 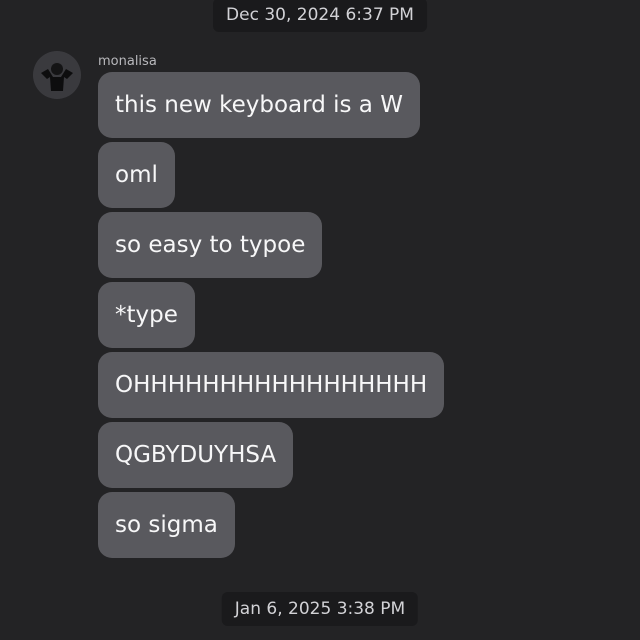 I want to click on message-bubble: OHHHHHHHHHHHHHHHHH, so click(x=271, y=385).